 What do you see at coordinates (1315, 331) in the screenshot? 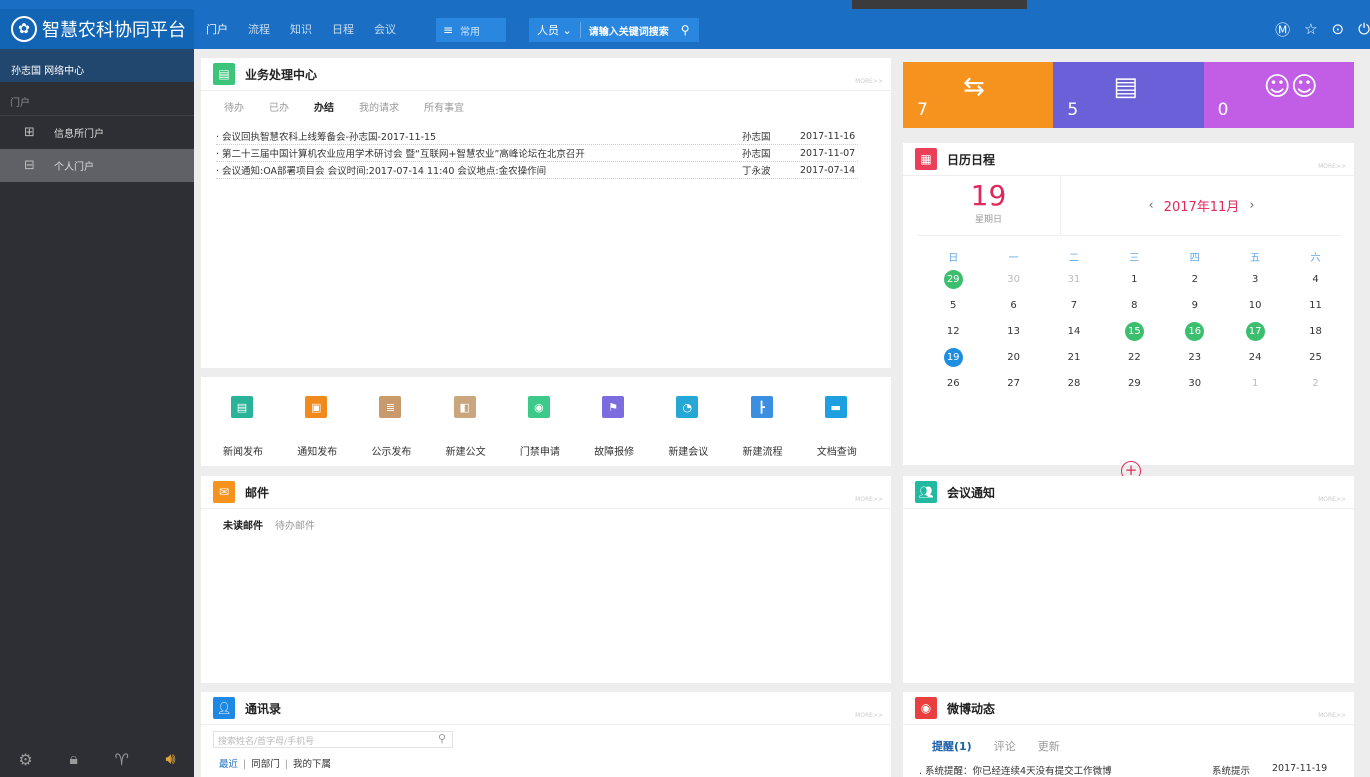
I see `calendar-day: 18` at bounding box center [1315, 331].